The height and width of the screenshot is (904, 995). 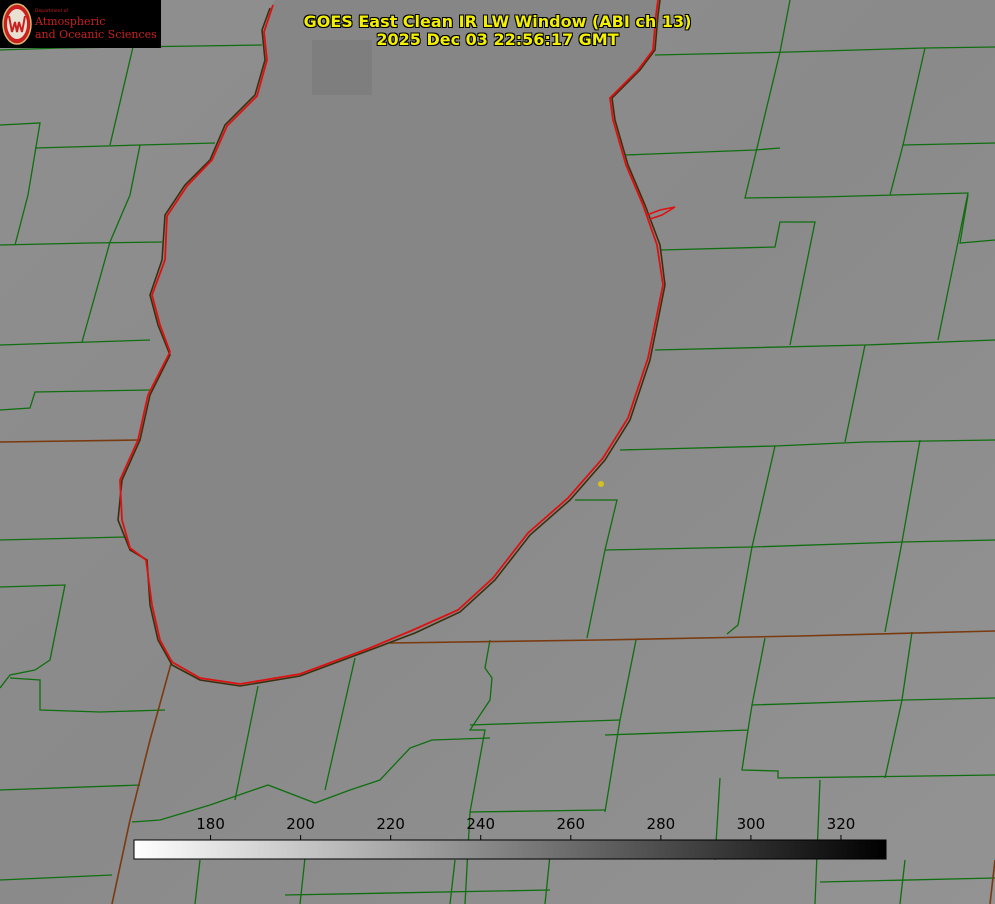 I want to click on colorbar-tick-label: 300, so click(x=751, y=824).